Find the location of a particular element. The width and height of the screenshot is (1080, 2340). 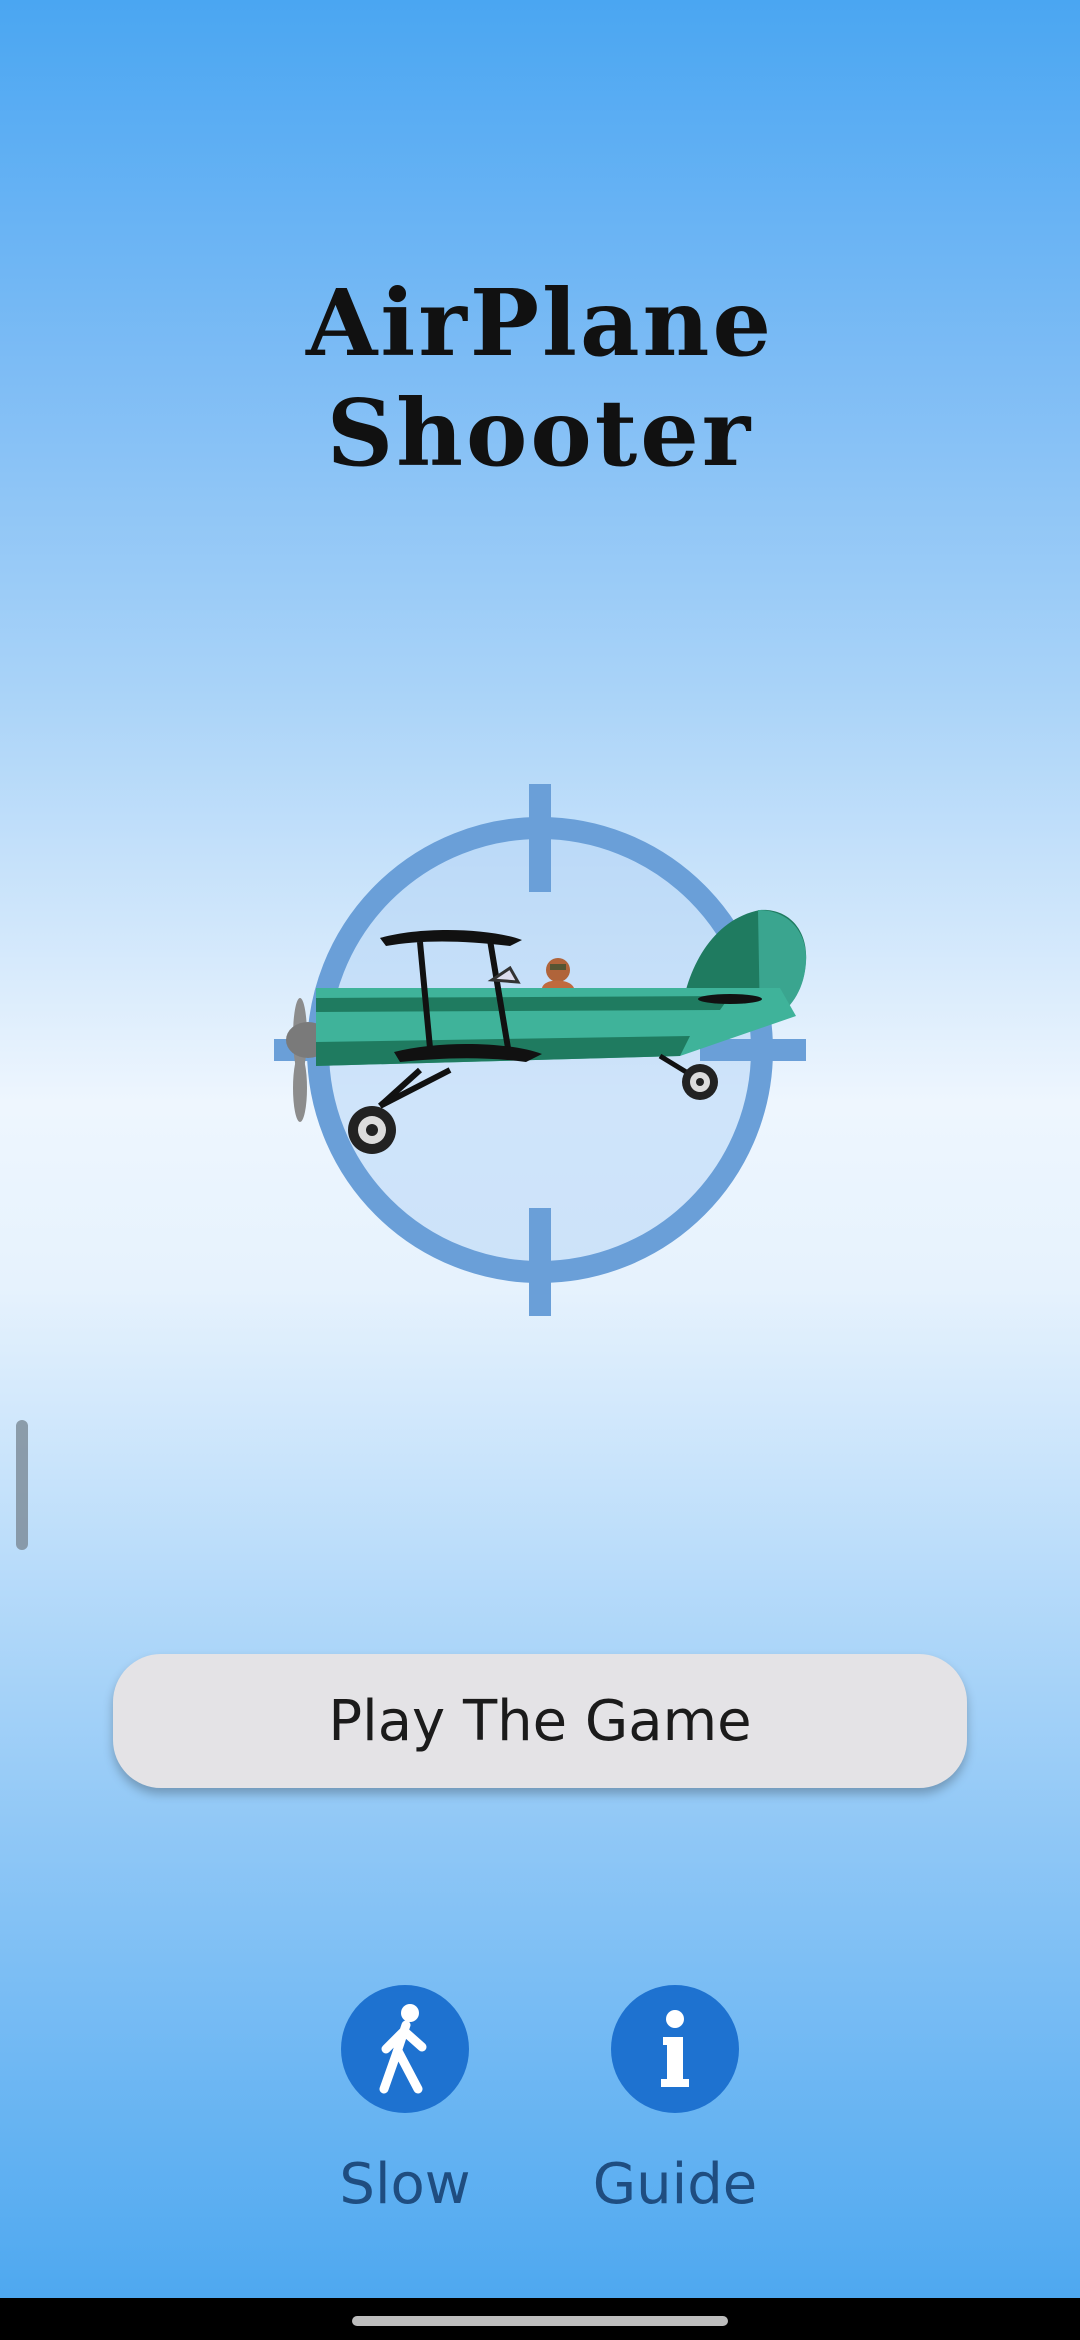

info-icon is located at coordinates (675, 2048).